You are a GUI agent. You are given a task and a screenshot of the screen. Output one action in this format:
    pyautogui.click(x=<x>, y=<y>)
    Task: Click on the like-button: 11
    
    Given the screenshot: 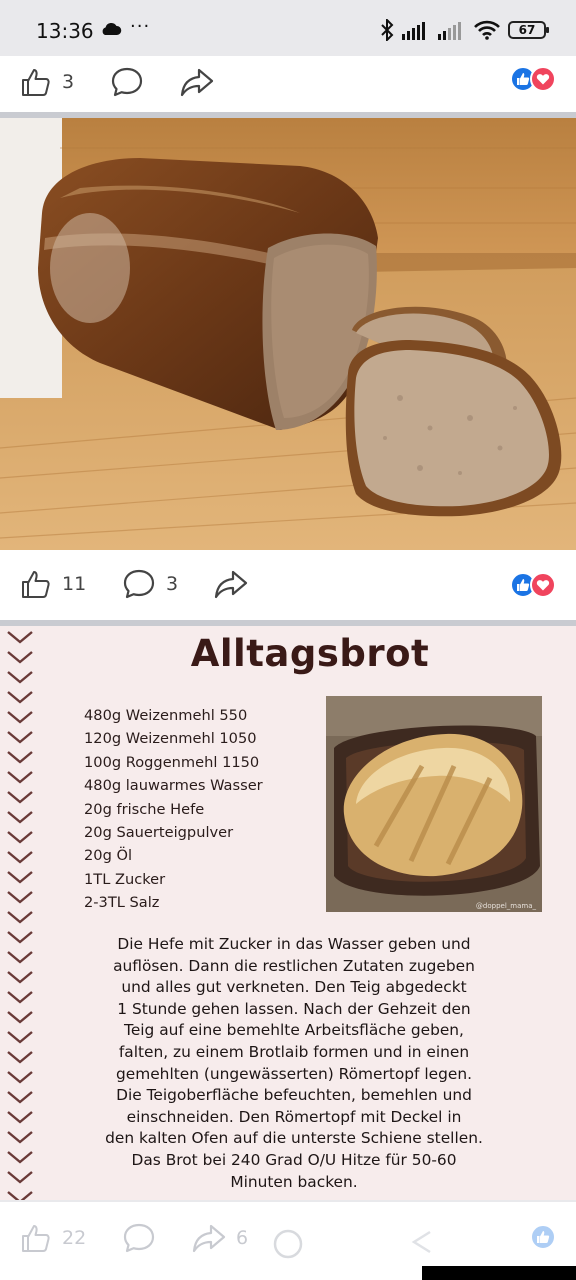 What is the action you would take?
    pyautogui.click(x=53, y=584)
    